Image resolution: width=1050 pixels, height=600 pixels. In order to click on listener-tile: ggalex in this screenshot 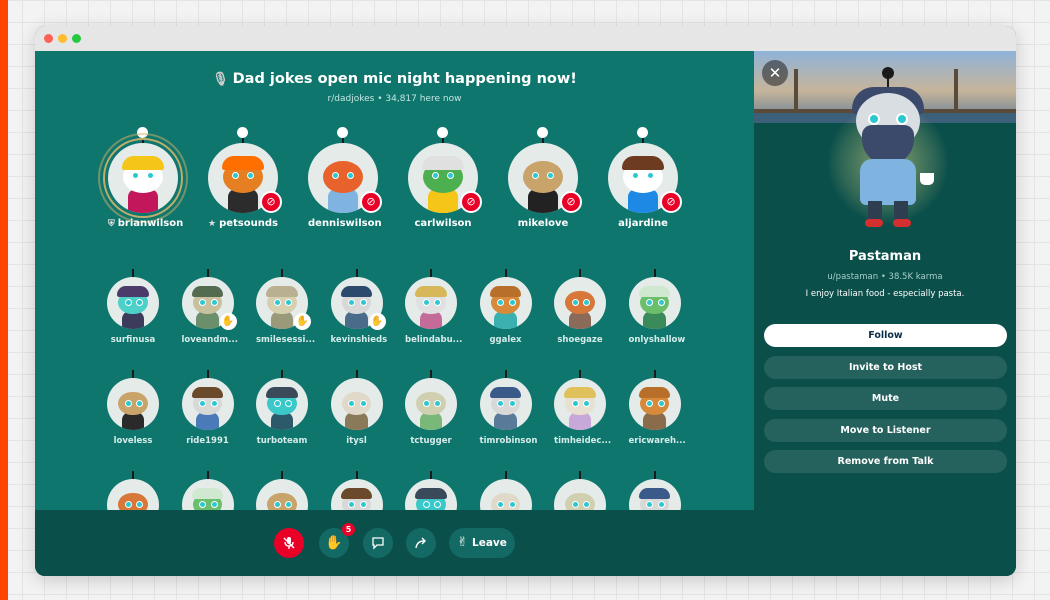, I will do `click(505, 308)`.